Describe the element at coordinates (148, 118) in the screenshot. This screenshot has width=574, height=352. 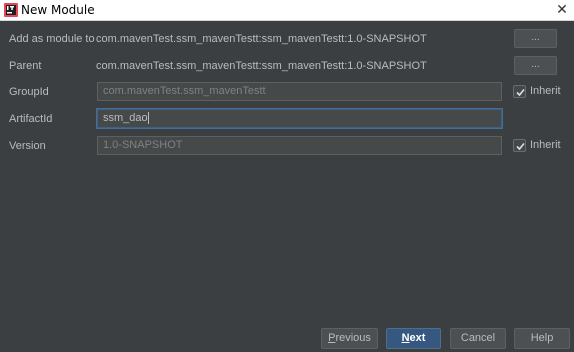
I see `text-caret` at that location.